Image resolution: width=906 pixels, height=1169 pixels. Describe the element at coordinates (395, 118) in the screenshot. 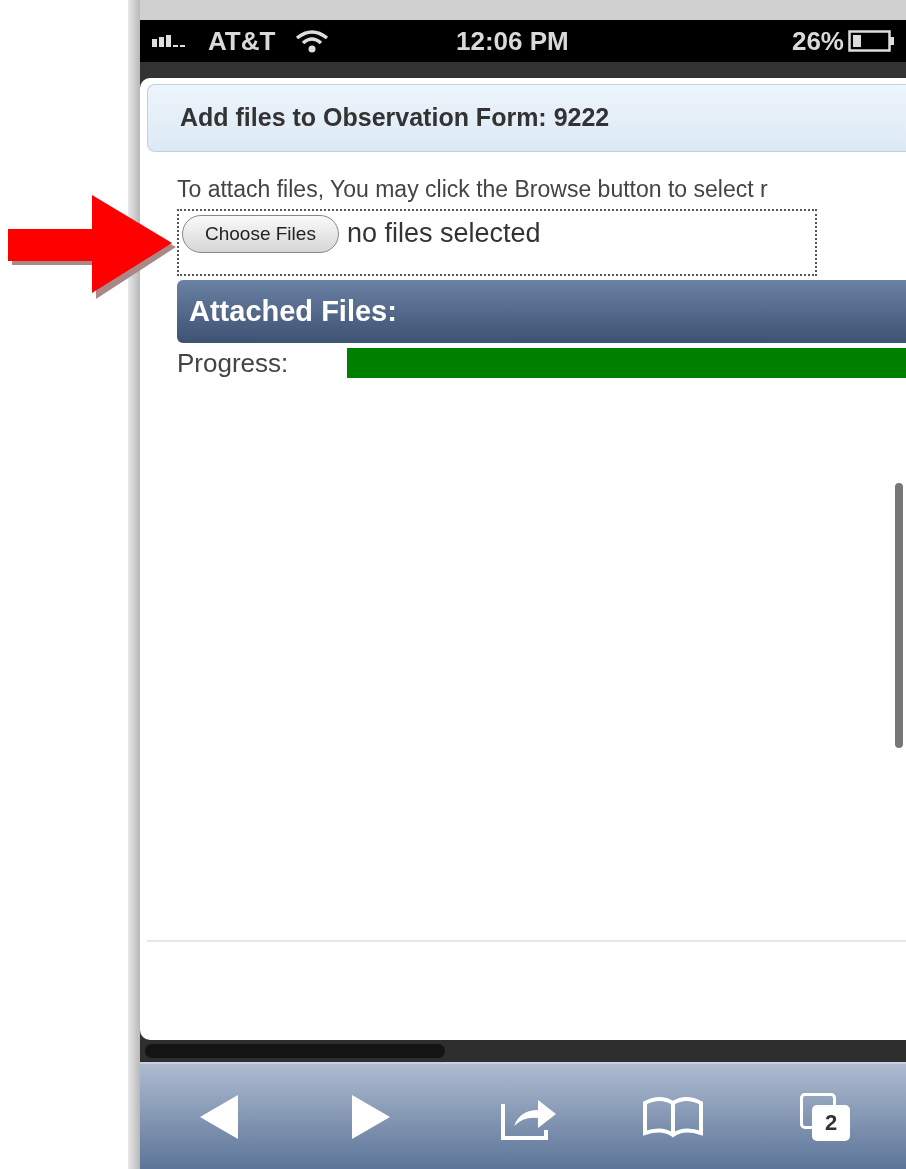

I see `page-title: Add files to Observation Form: 9222` at that location.